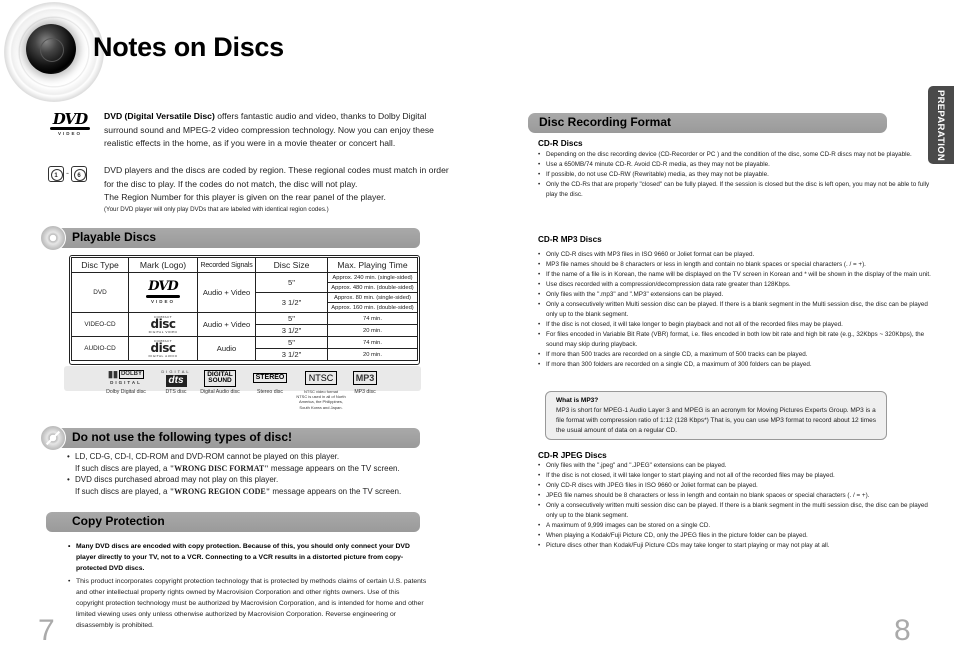  Describe the element at coordinates (53, 438) in the screenshot. I see `prohibited-disc-icon` at that location.